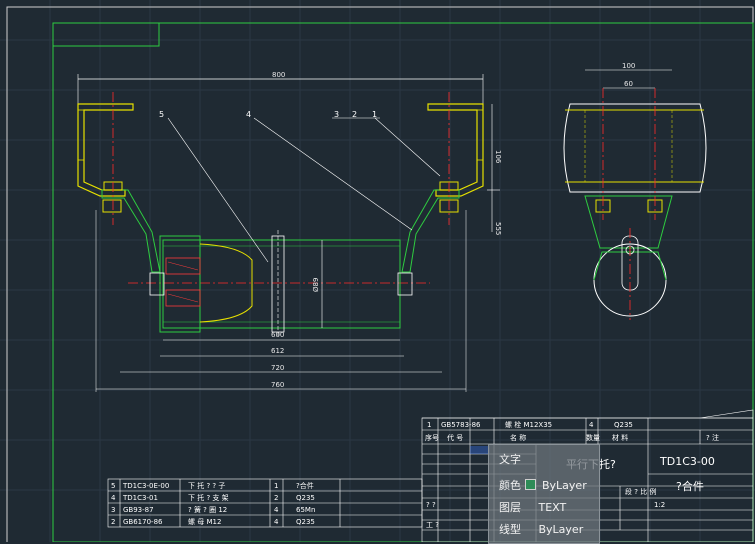  What do you see at coordinates (623, 425) in the screenshot?
I see `tb-row1-material: Q235` at bounding box center [623, 425].